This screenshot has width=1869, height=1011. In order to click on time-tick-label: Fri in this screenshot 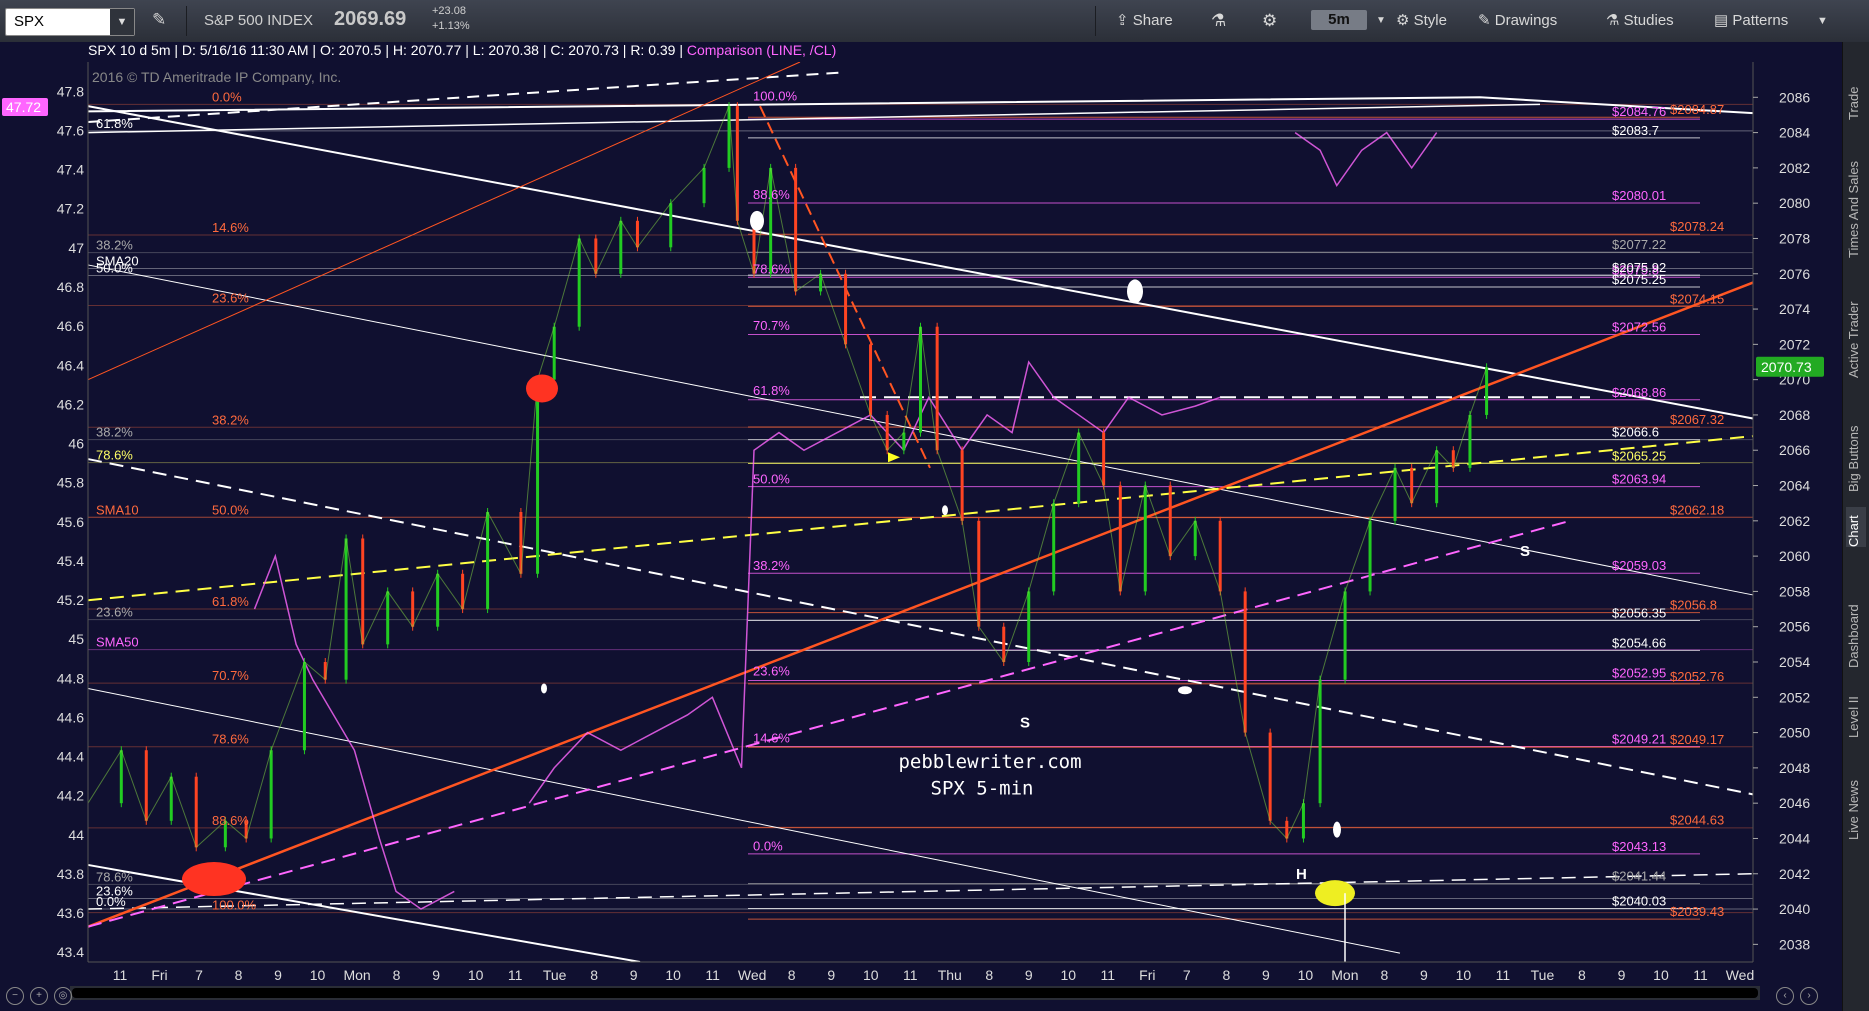, I will do `click(159, 975)`.